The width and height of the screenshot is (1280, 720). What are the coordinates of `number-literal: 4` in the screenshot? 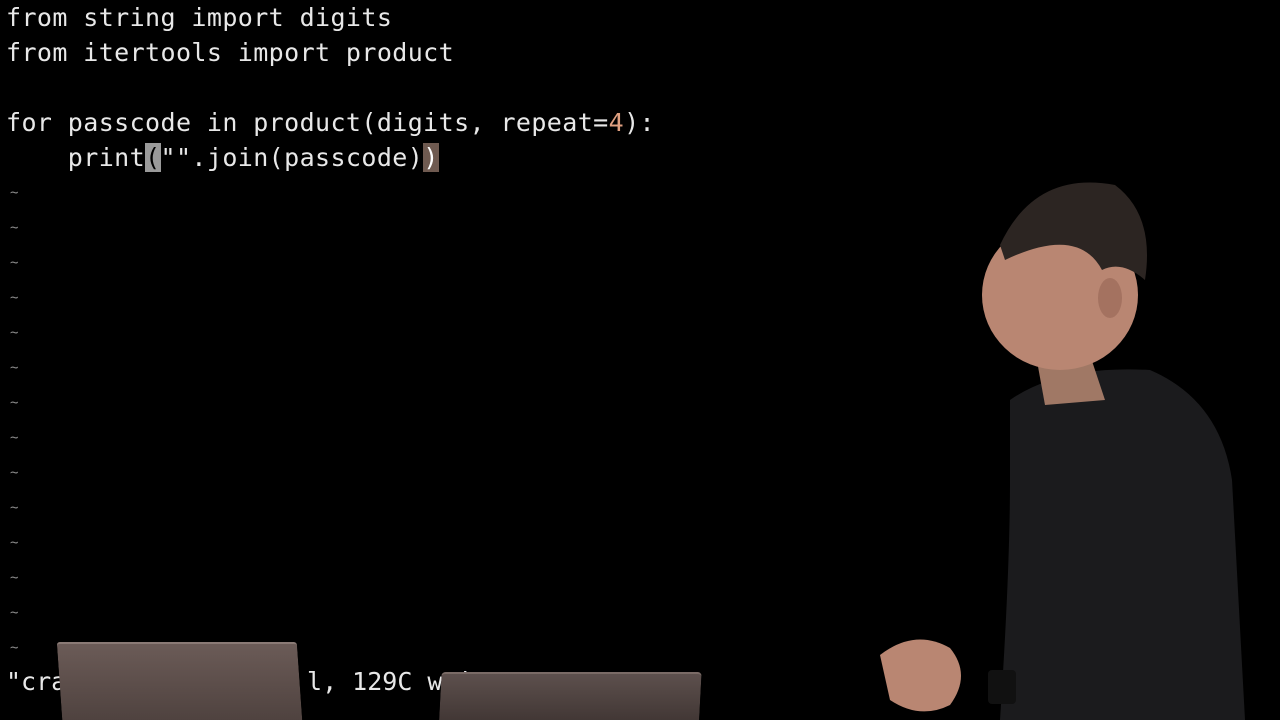 It's located at (616, 122).